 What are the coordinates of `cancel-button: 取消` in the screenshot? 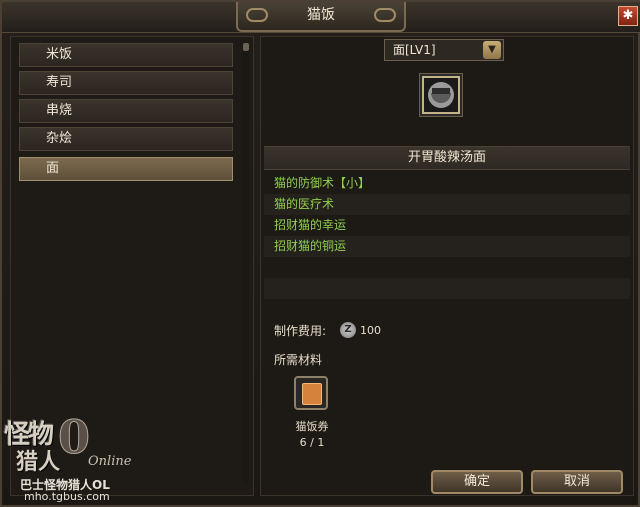 It's located at (577, 482).